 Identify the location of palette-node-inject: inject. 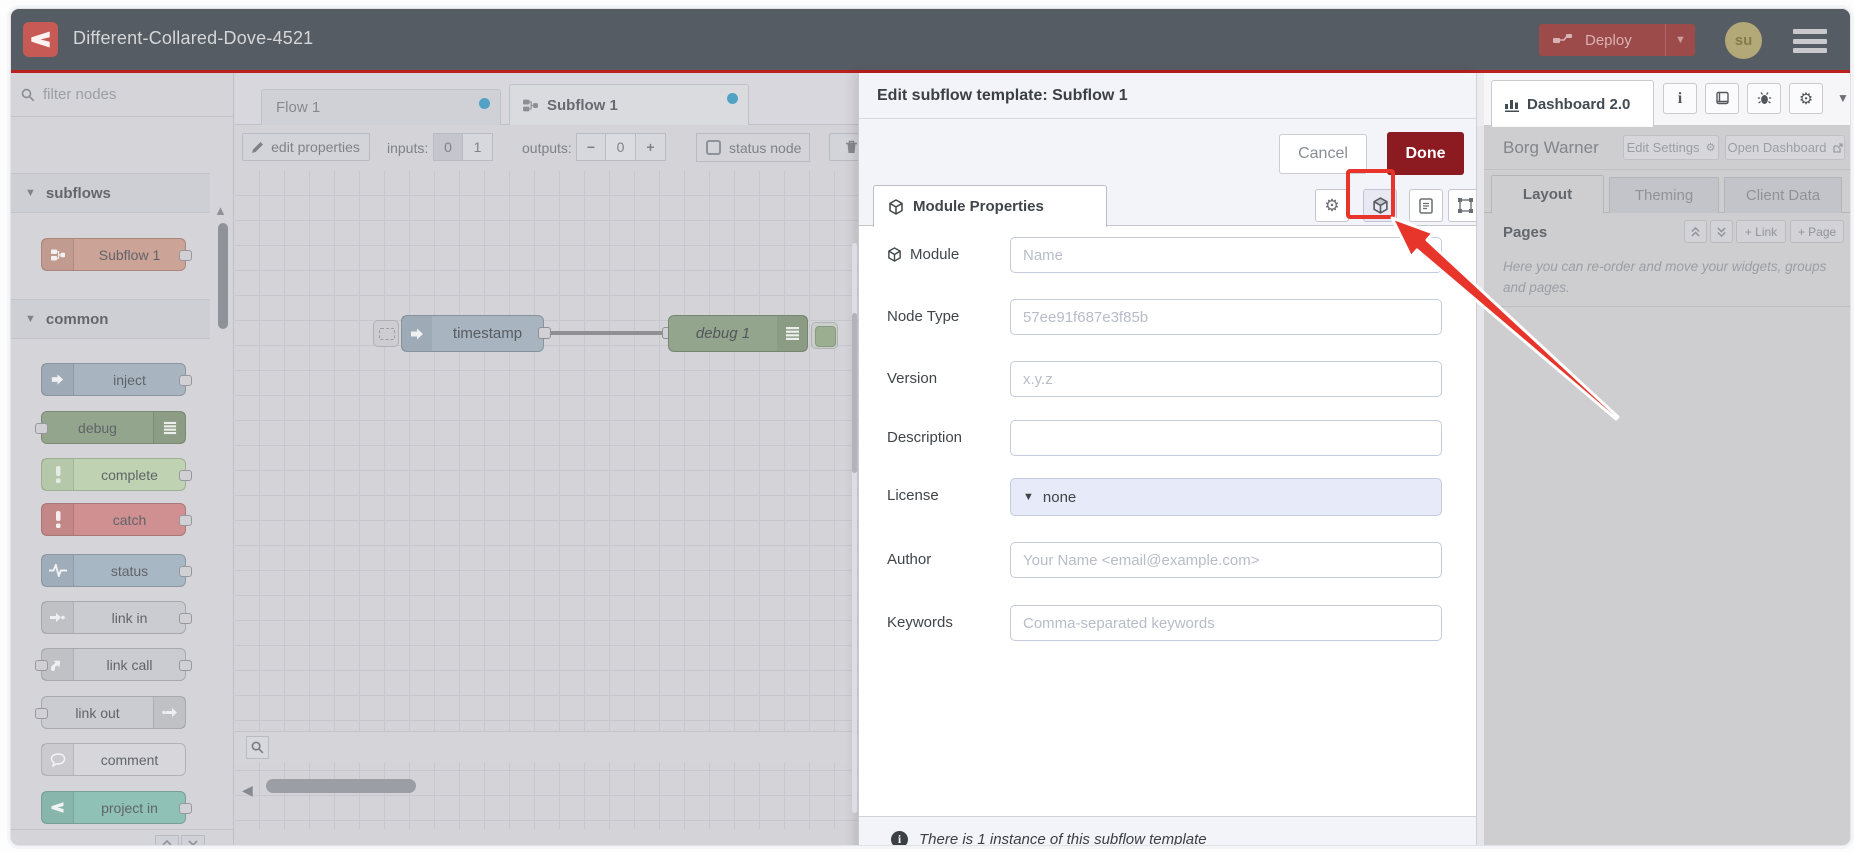
(116, 379).